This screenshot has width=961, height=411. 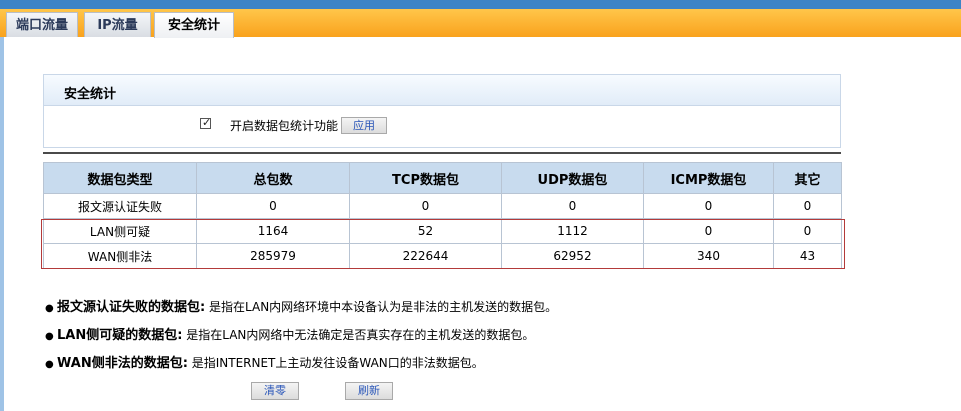 I want to click on cell-total: 285979, so click(x=273, y=256).